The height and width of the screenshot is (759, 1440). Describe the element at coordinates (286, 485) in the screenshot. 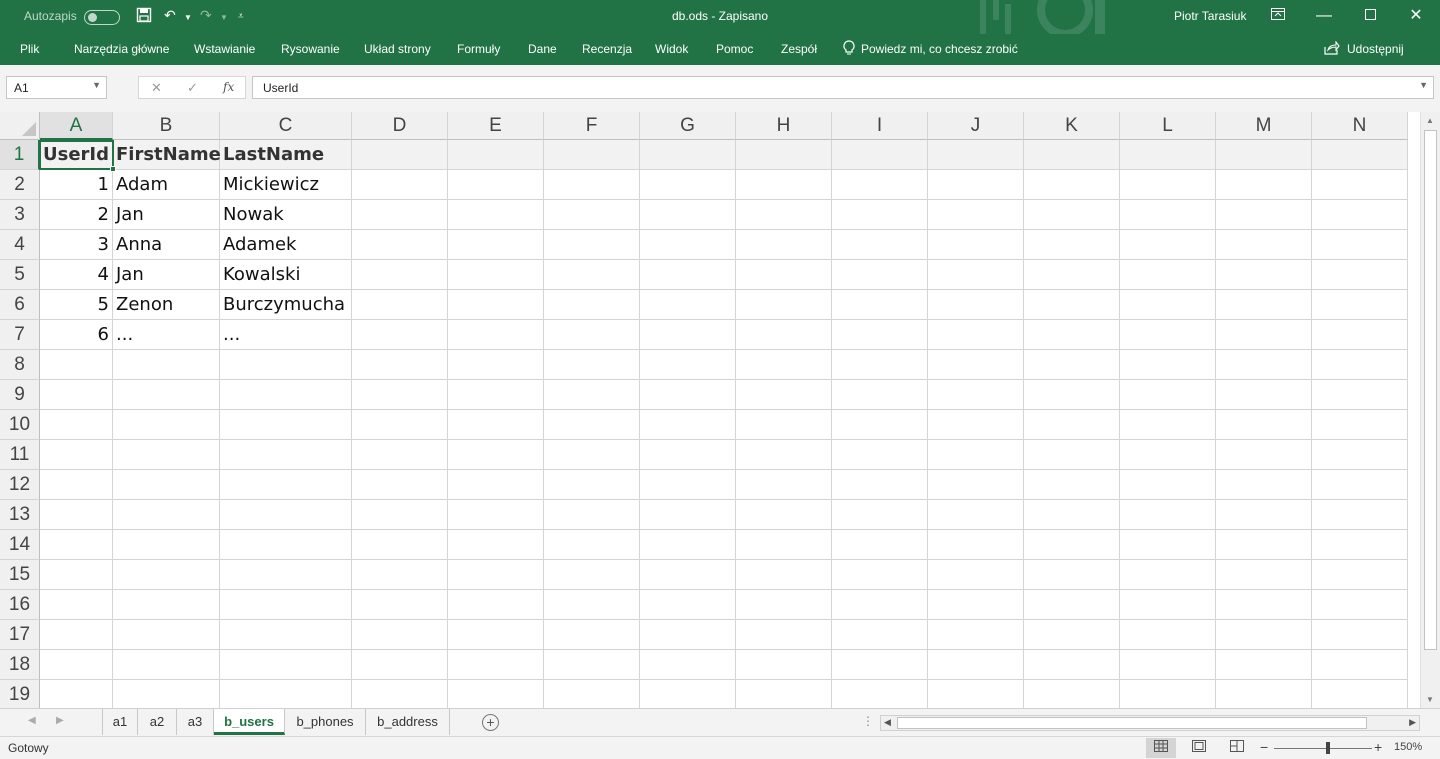

I see `cell-c12` at that location.